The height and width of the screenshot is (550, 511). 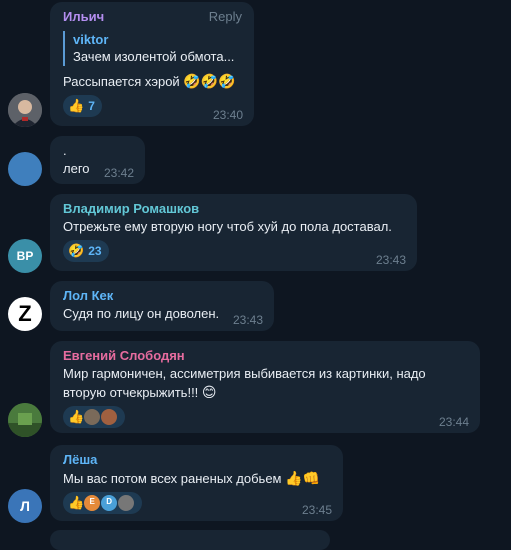 What do you see at coordinates (234, 209) in the screenshot?
I see `message-author: Владимир Ромашков` at bounding box center [234, 209].